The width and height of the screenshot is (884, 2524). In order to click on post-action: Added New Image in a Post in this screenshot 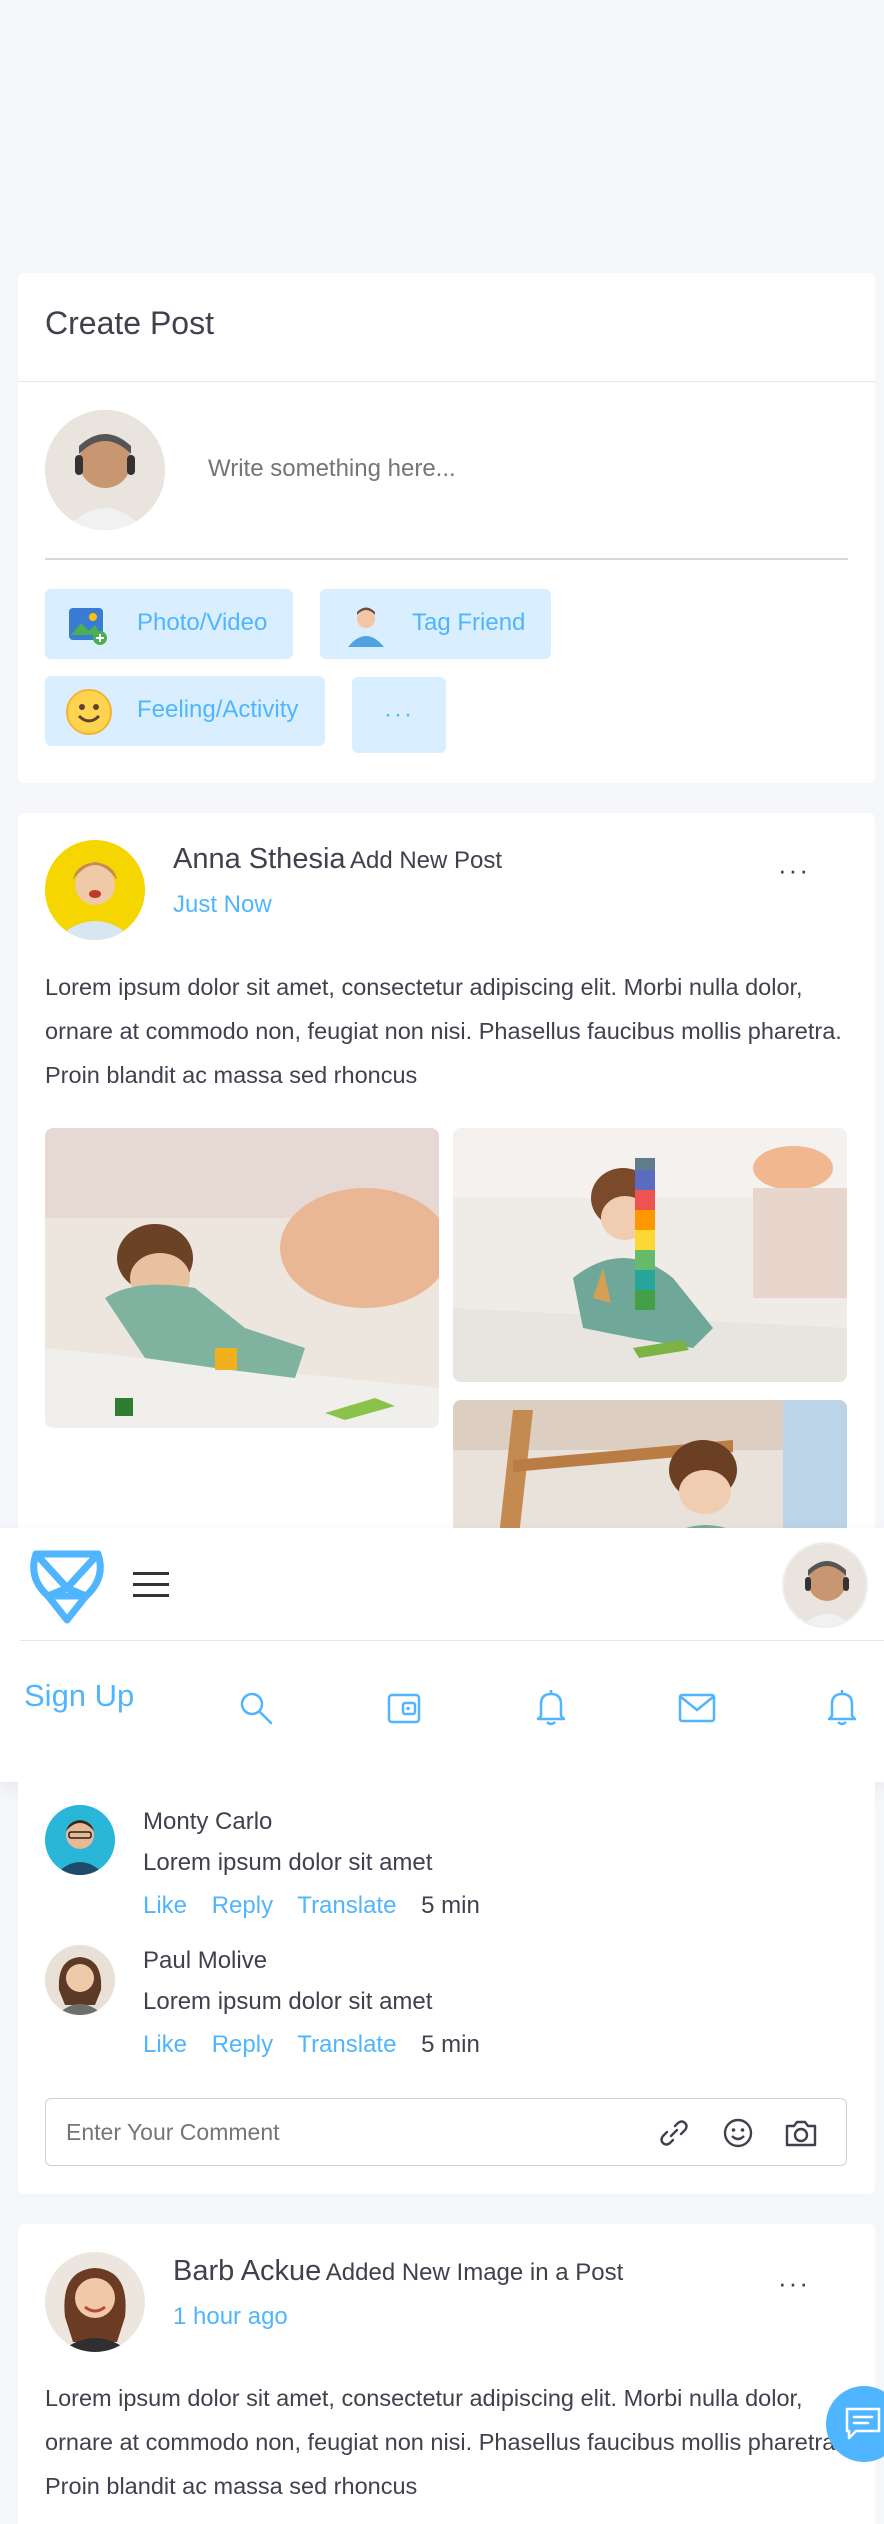, I will do `click(474, 2272)`.